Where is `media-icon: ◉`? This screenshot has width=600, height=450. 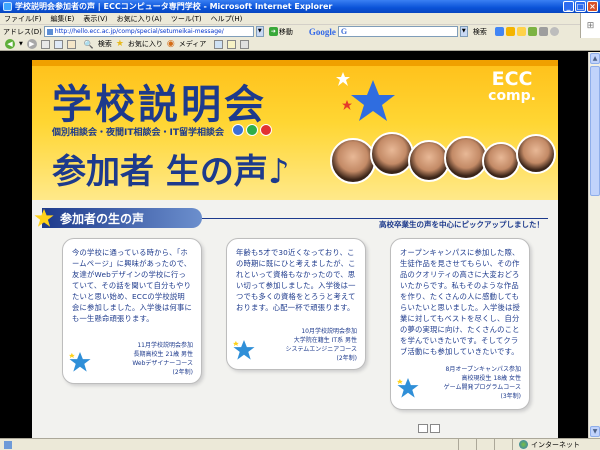 media-icon: ◉ is located at coordinates (171, 44).